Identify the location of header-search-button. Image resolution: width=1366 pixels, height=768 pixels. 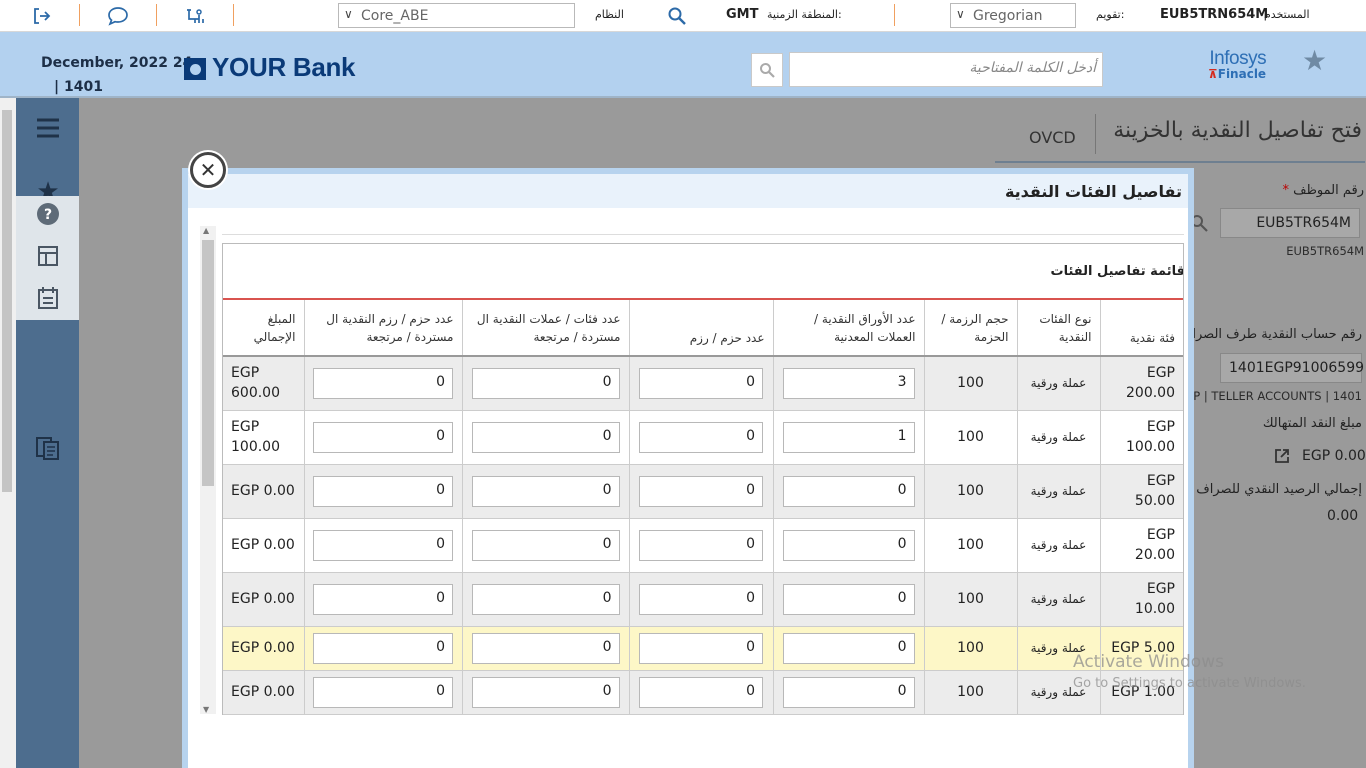
(767, 70).